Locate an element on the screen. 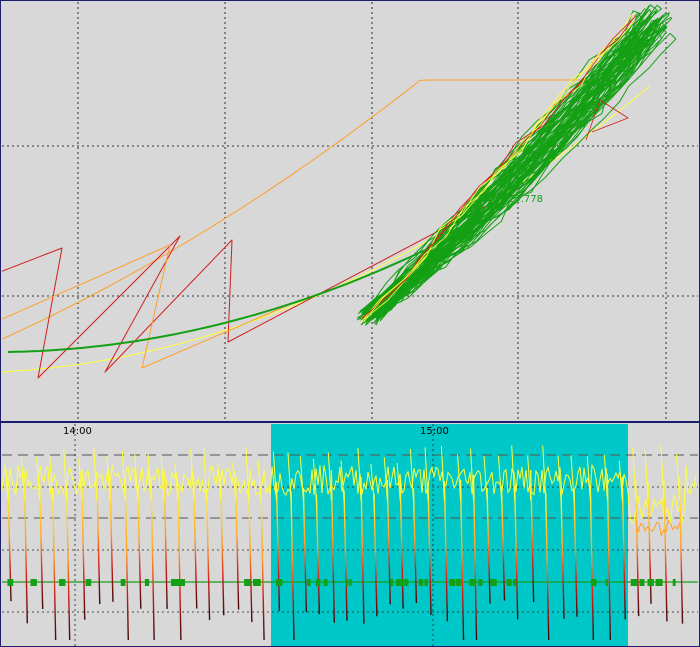 The image size is (700, 647). time-label-1400: 14:00 is located at coordinates (77, 431).